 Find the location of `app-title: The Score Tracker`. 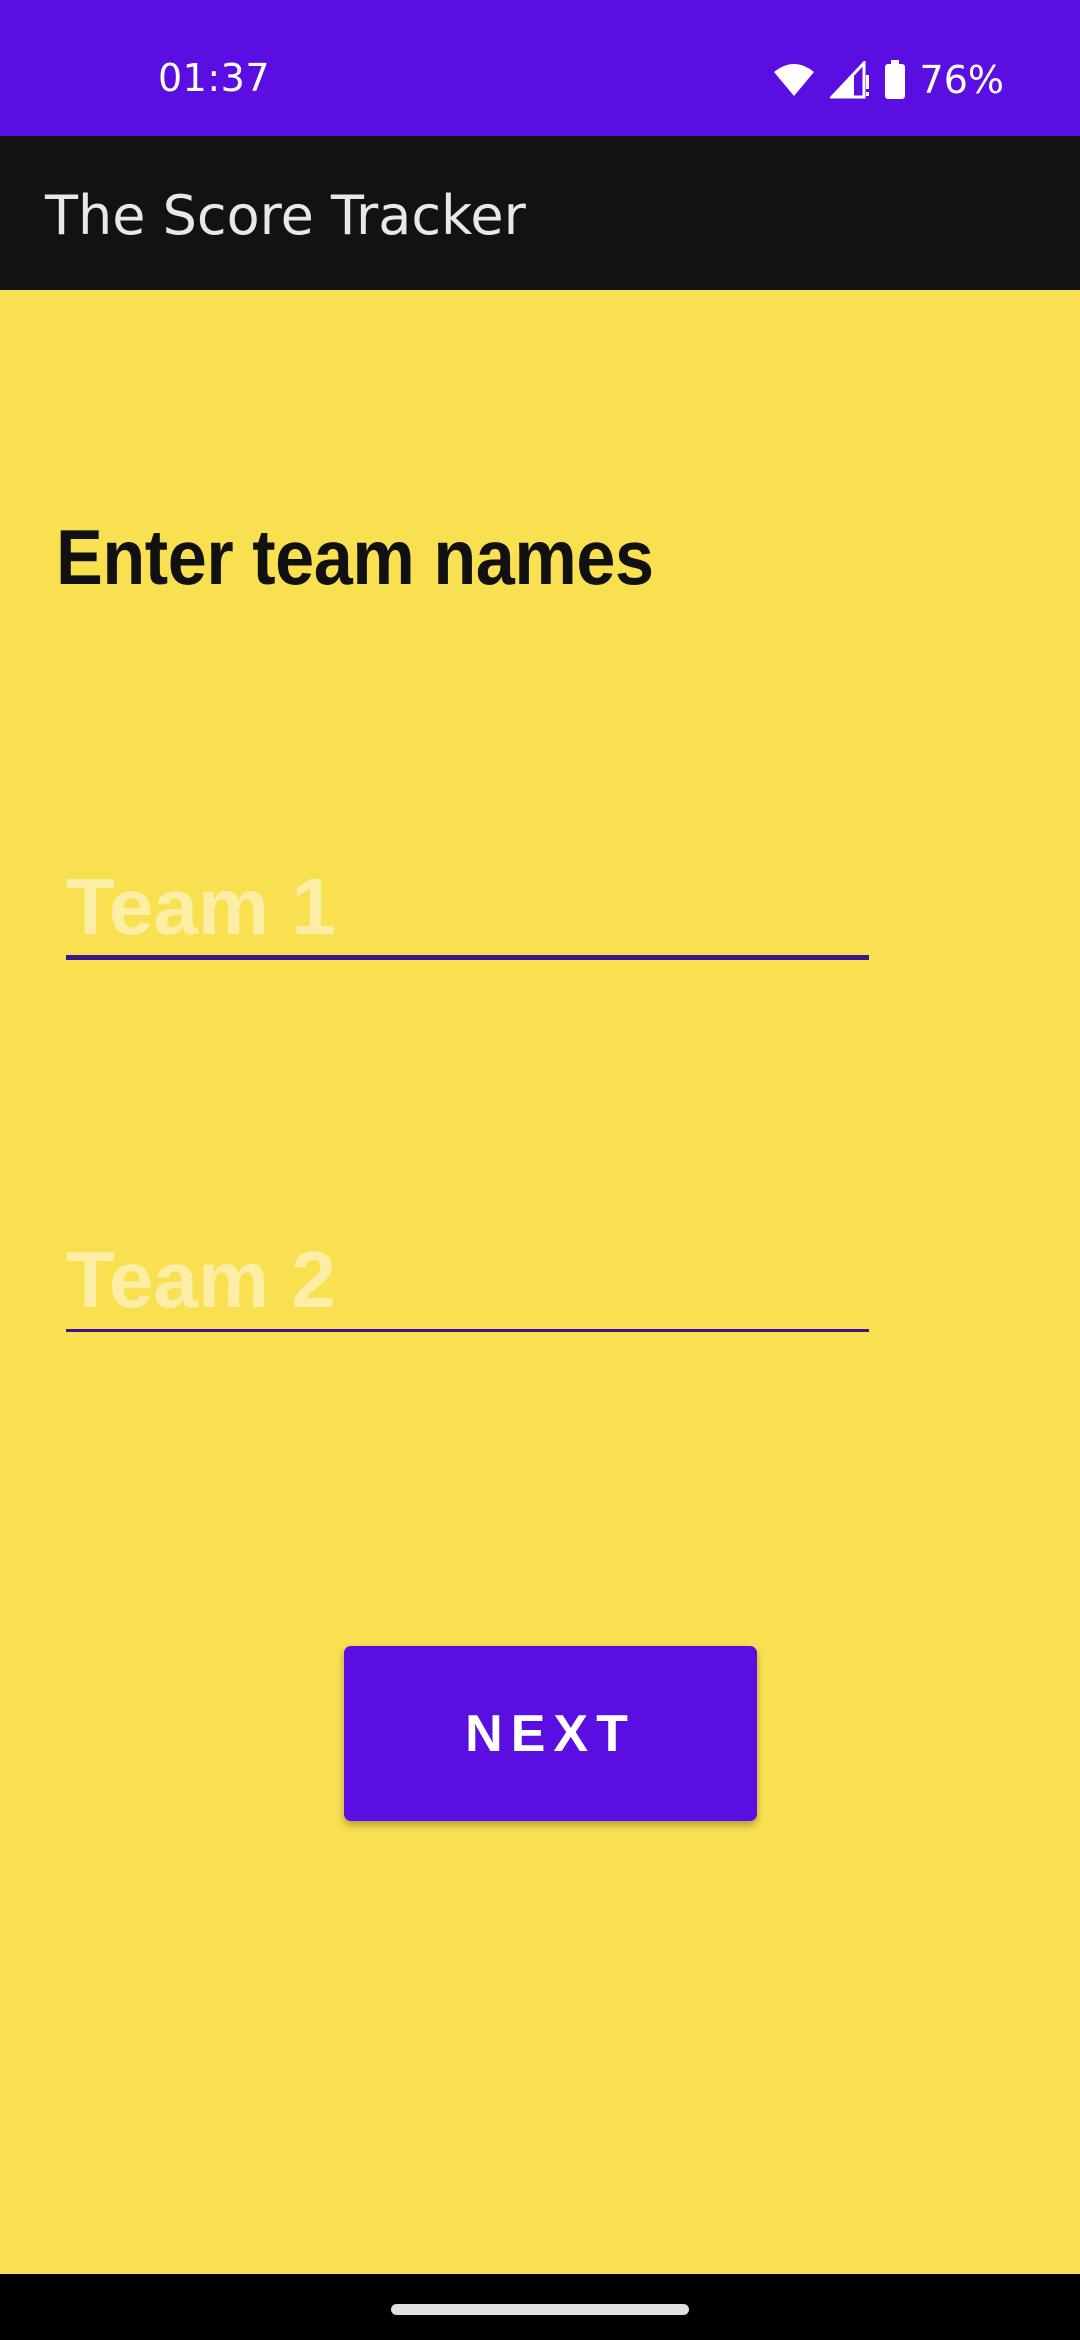

app-title: The Score Tracker is located at coordinates (285, 215).